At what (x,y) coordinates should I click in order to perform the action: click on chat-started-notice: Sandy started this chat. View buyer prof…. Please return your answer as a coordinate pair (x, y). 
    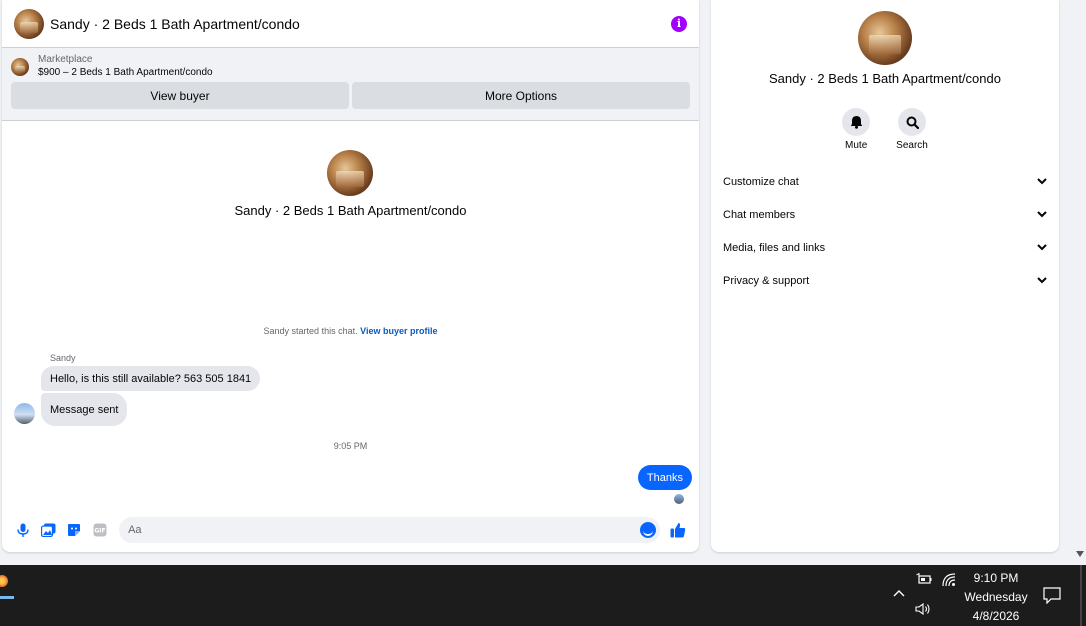
    Looking at the image, I should click on (350, 331).